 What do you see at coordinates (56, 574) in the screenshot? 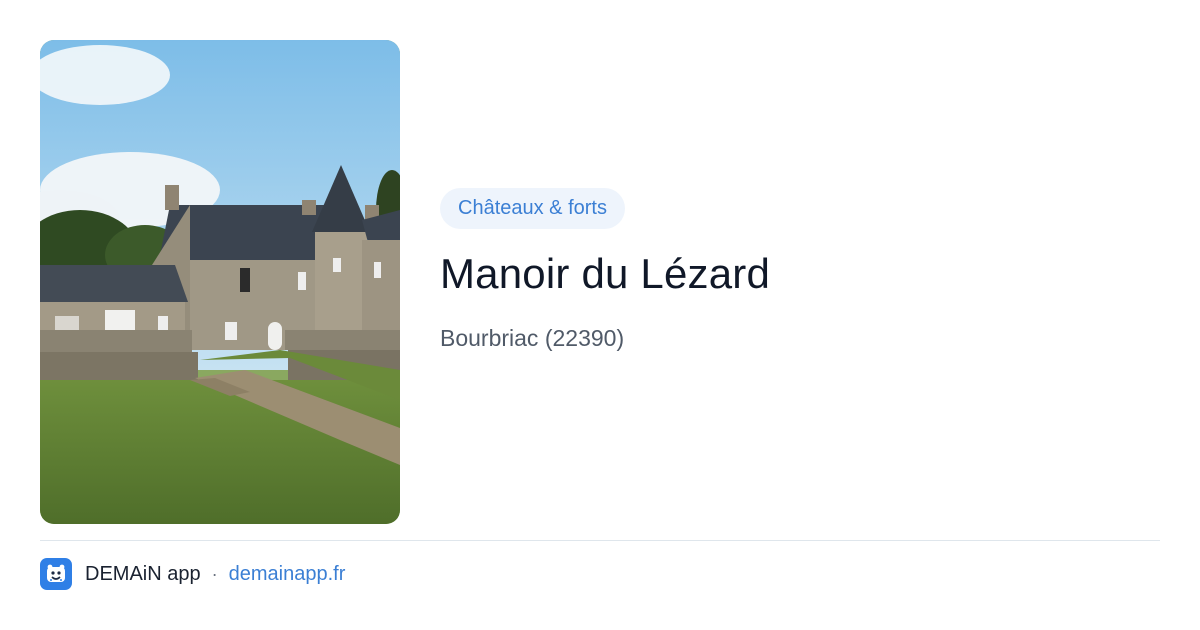
I see `demain-app-logo-icon` at bounding box center [56, 574].